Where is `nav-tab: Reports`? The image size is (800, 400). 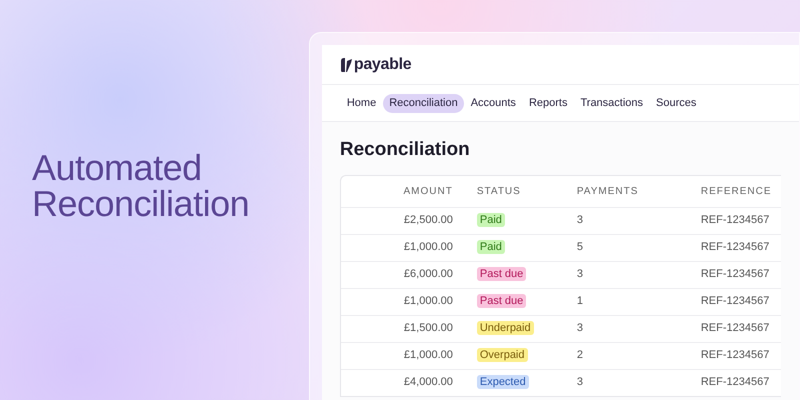
nav-tab: Reports is located at coordinates (548, 103).